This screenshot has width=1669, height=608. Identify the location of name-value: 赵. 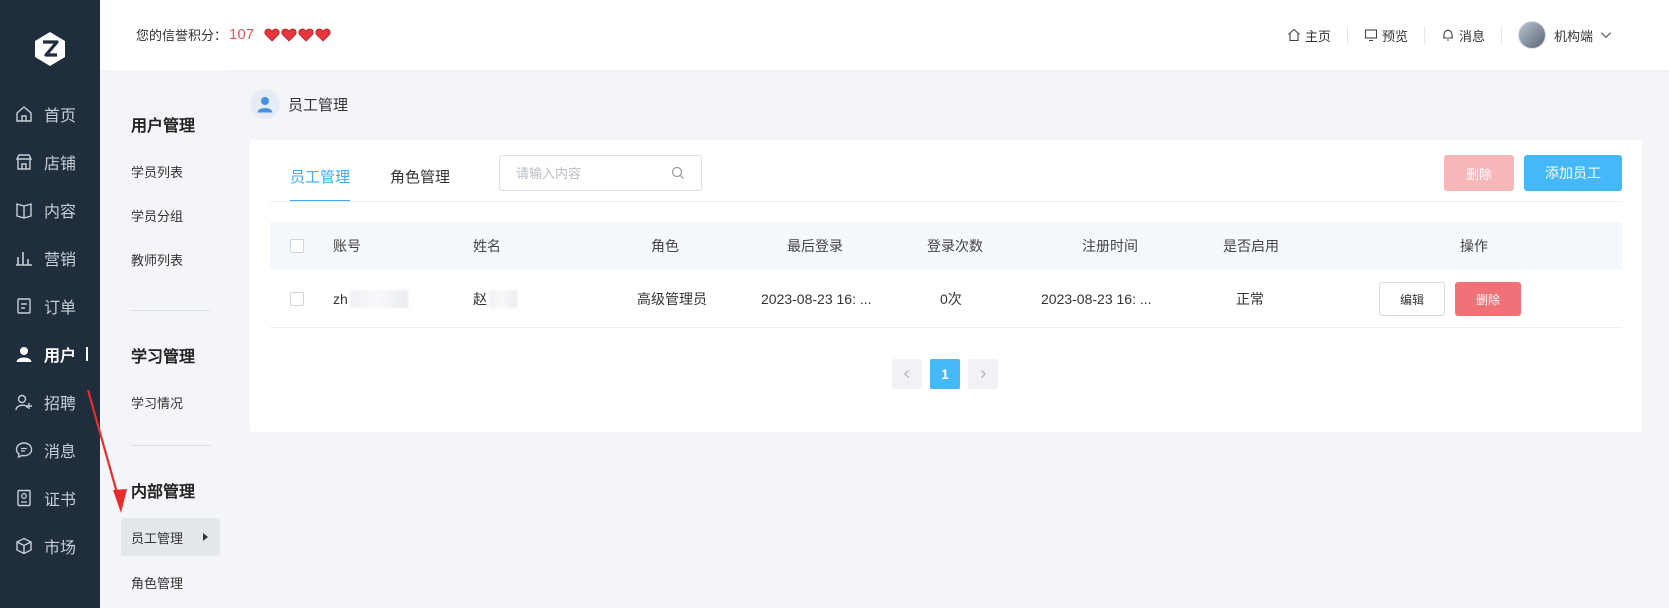
(480, 298).